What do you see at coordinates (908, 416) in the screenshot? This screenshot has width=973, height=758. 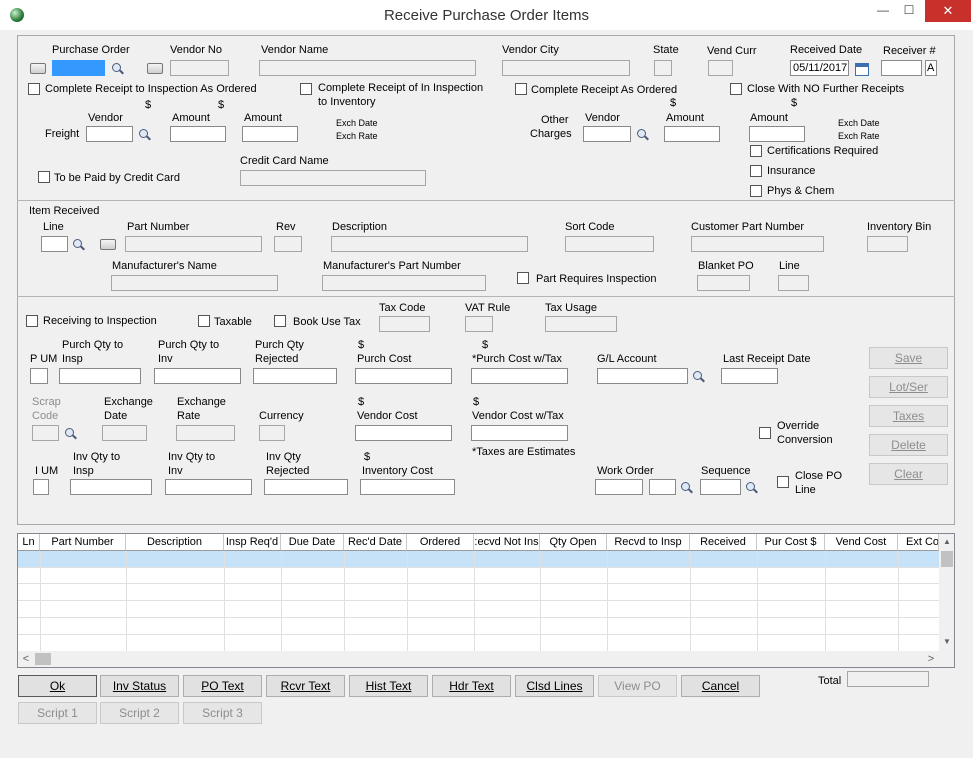 I see `taxes-button: Taxes` at bounding box center [908, 416].